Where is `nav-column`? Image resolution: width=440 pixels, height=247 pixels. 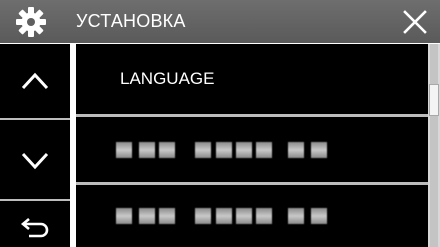 nav-column is located at coordinates (35, 145).